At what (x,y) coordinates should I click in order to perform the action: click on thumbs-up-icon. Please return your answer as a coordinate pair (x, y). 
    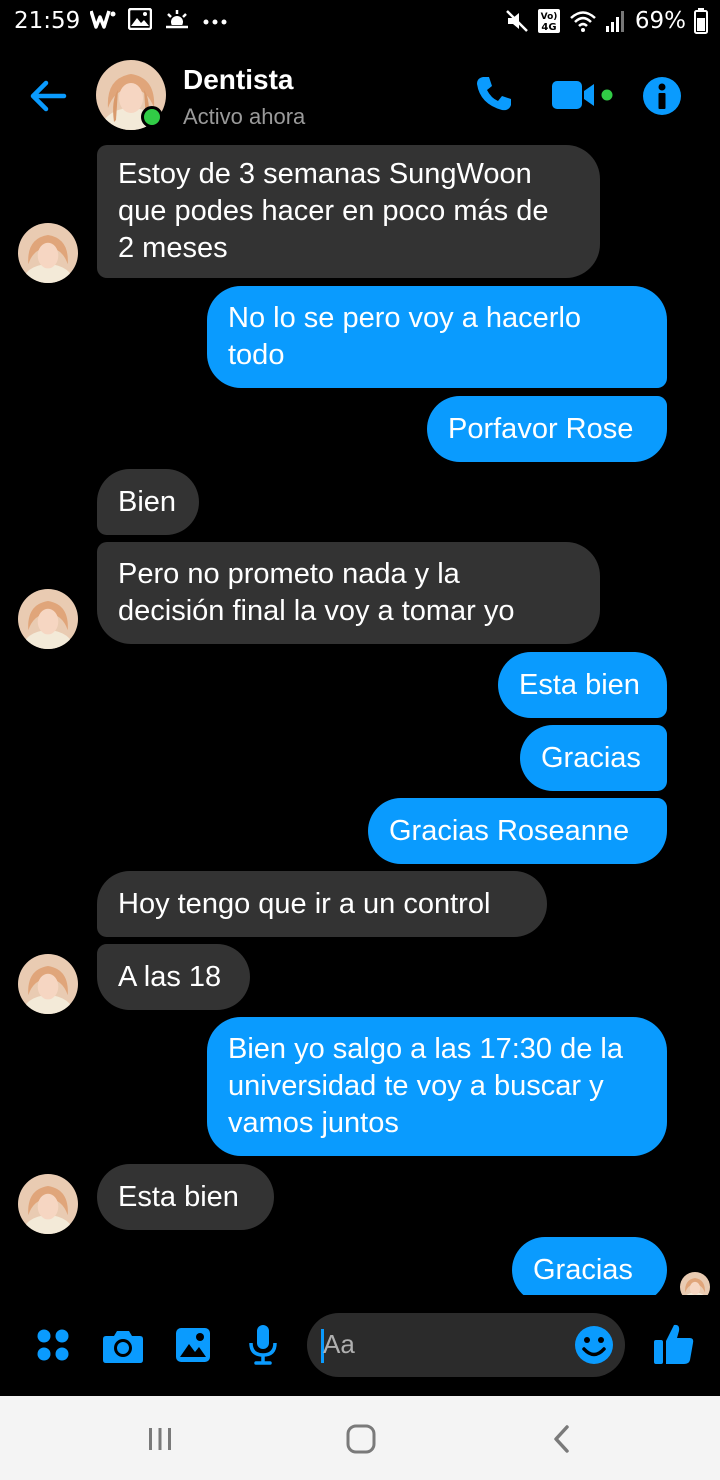
    Looking at the image, I should click on (674, 1344).